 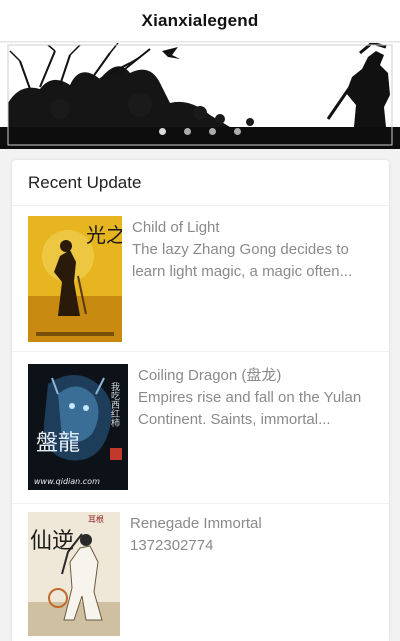 I want to click on svg-text: 仙逆, so click(x=52, y=541).